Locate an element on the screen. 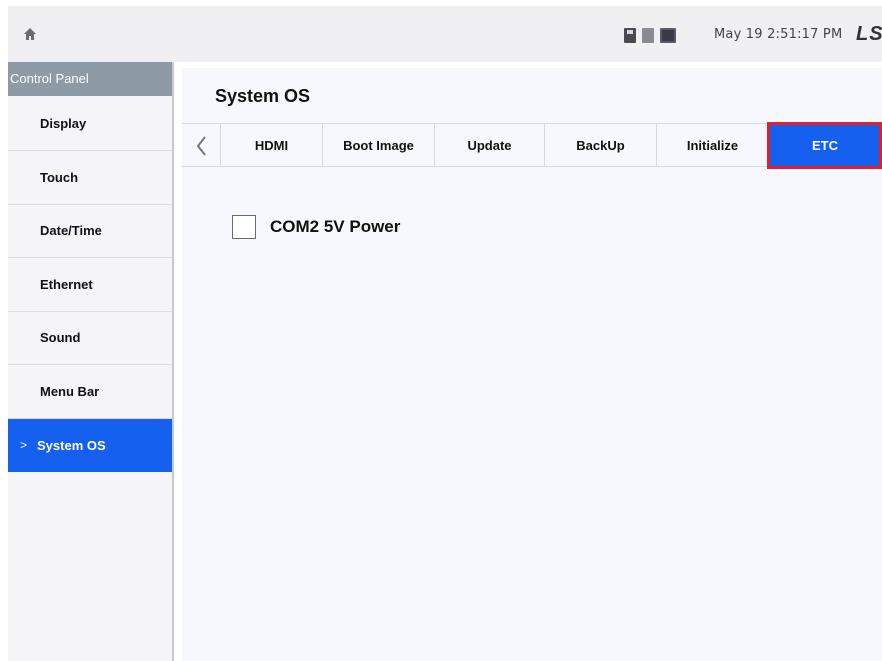 The height and width of the screenshot is (661, 882). sidebar-item-menu-bar: Menu Bar is located at coordinates (90, 392).